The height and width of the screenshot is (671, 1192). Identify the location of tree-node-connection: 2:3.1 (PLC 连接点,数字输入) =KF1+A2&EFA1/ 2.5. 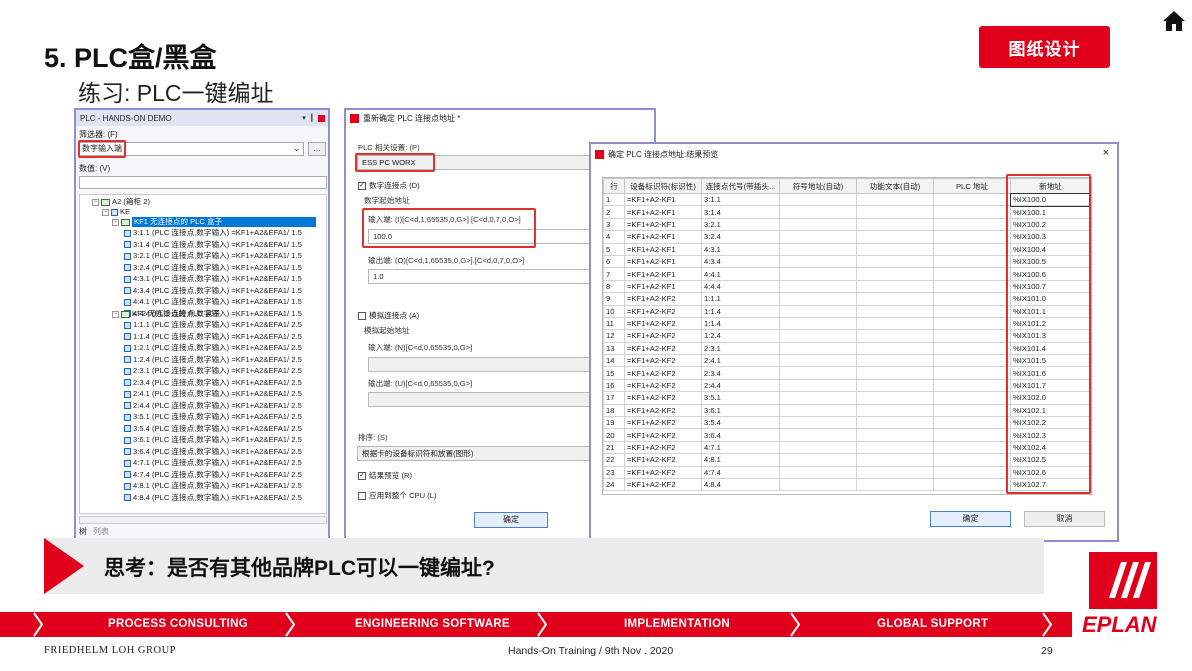
(213, 371).